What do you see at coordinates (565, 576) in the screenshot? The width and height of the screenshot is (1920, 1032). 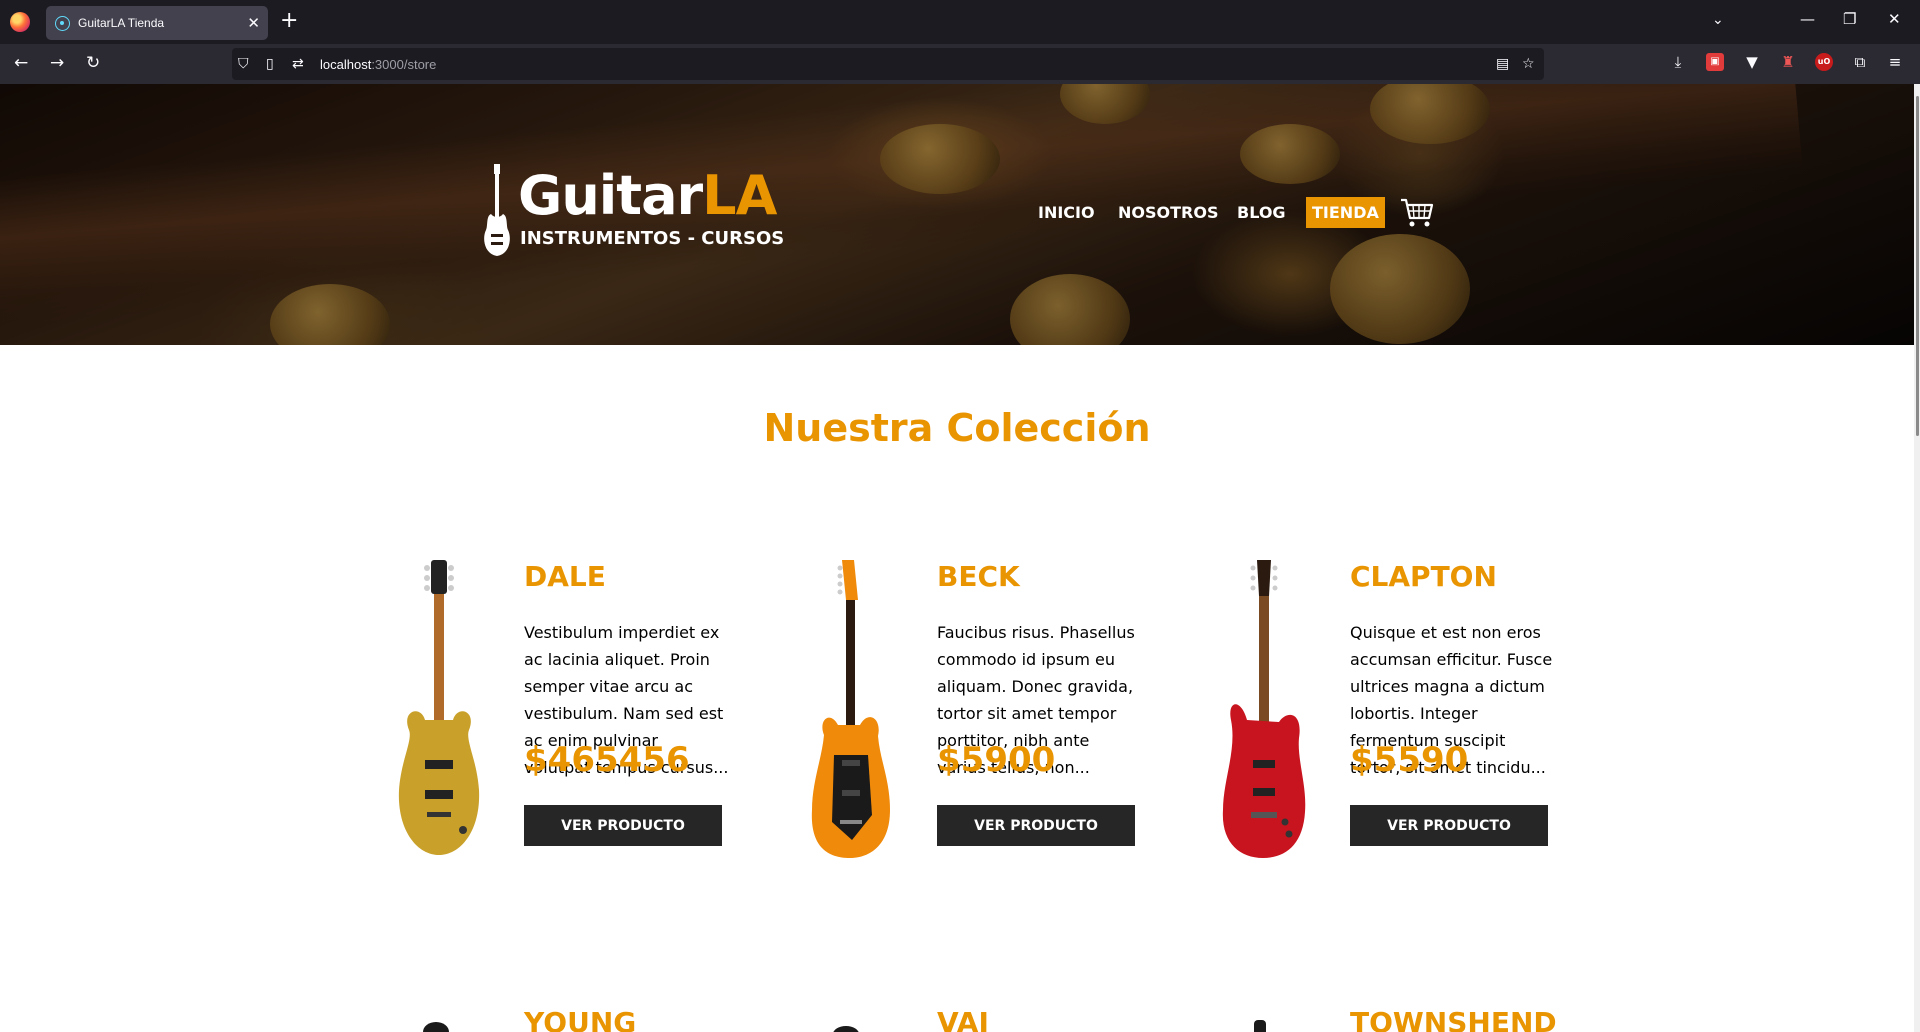 I see `product-name: DALE` at bounding box center [565, 576].